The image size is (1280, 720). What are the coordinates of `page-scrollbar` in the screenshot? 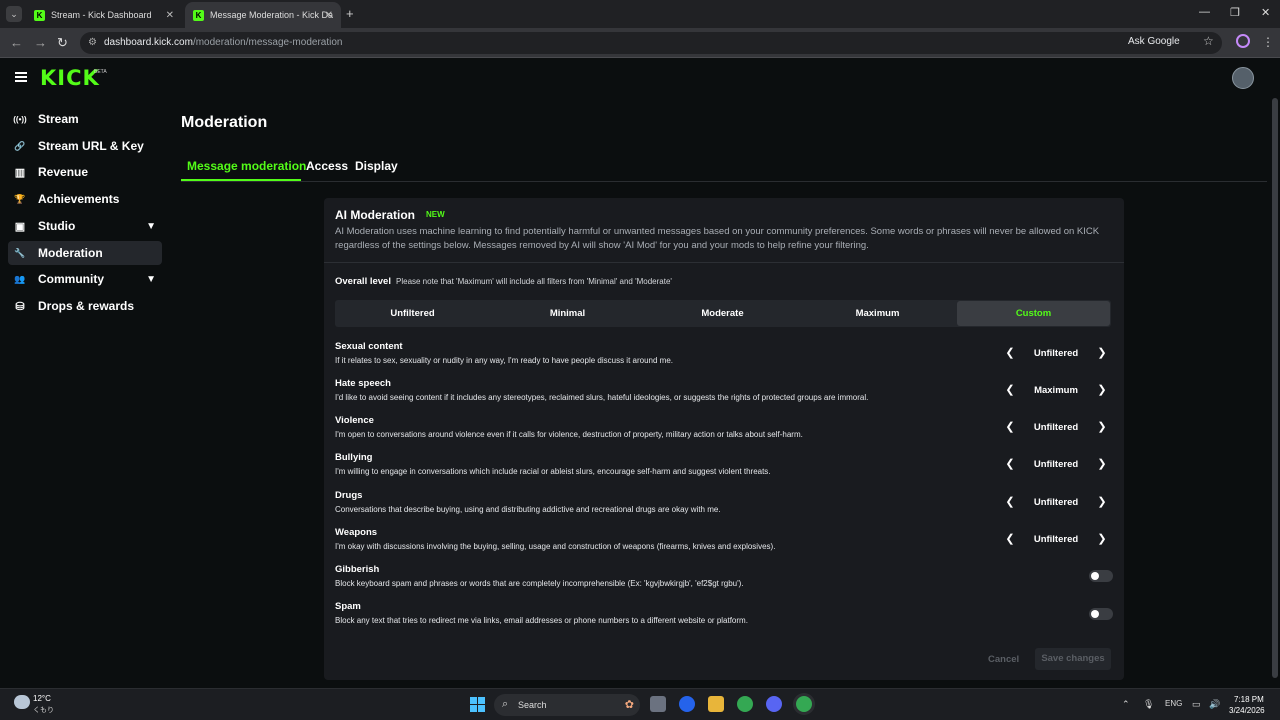 It's located at (1275, 388).